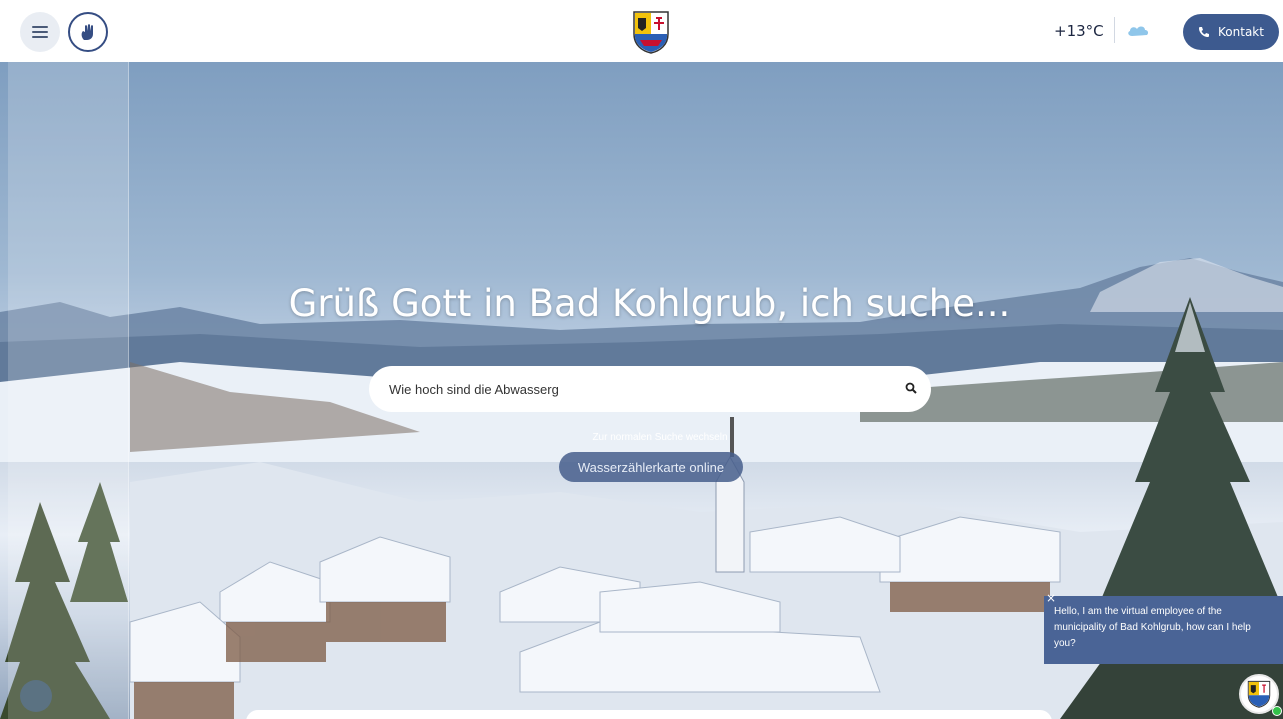 The height and width of the screenshot is (719, 1283). I want to click on contact-button: Kontakt, so click(1231, 32).